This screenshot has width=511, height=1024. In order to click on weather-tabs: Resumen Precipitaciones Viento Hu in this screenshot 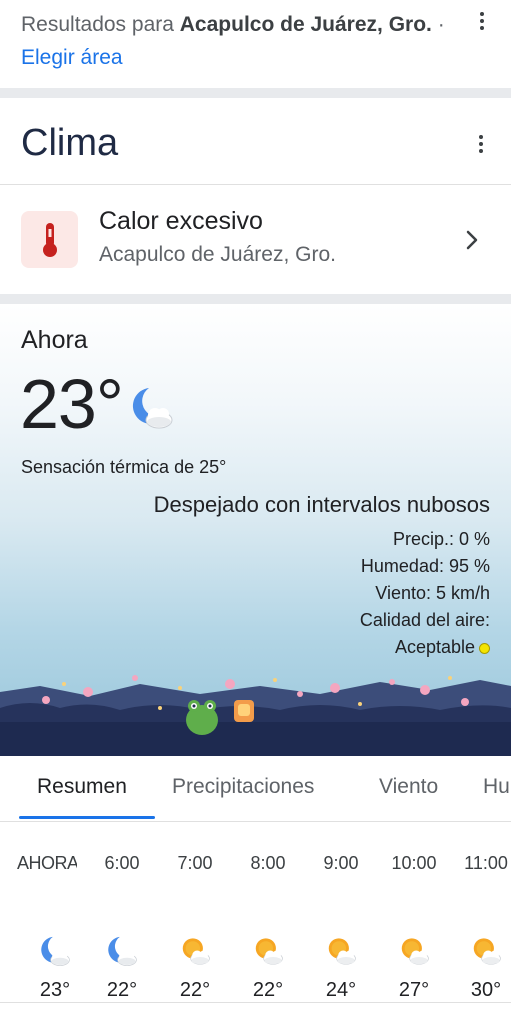, I will do `click(255, 789)`.